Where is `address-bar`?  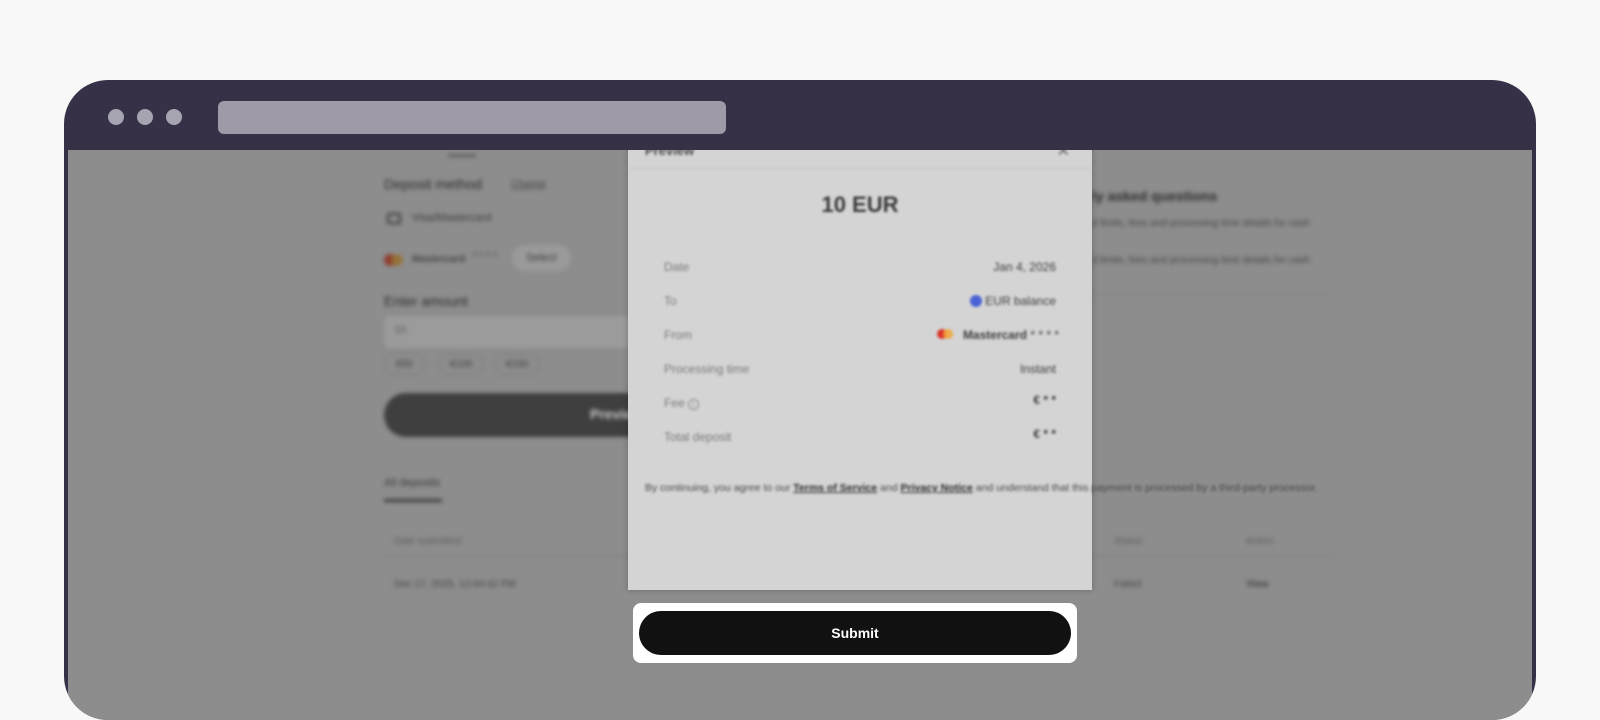
address-bar is located at coordinates (472, 117).